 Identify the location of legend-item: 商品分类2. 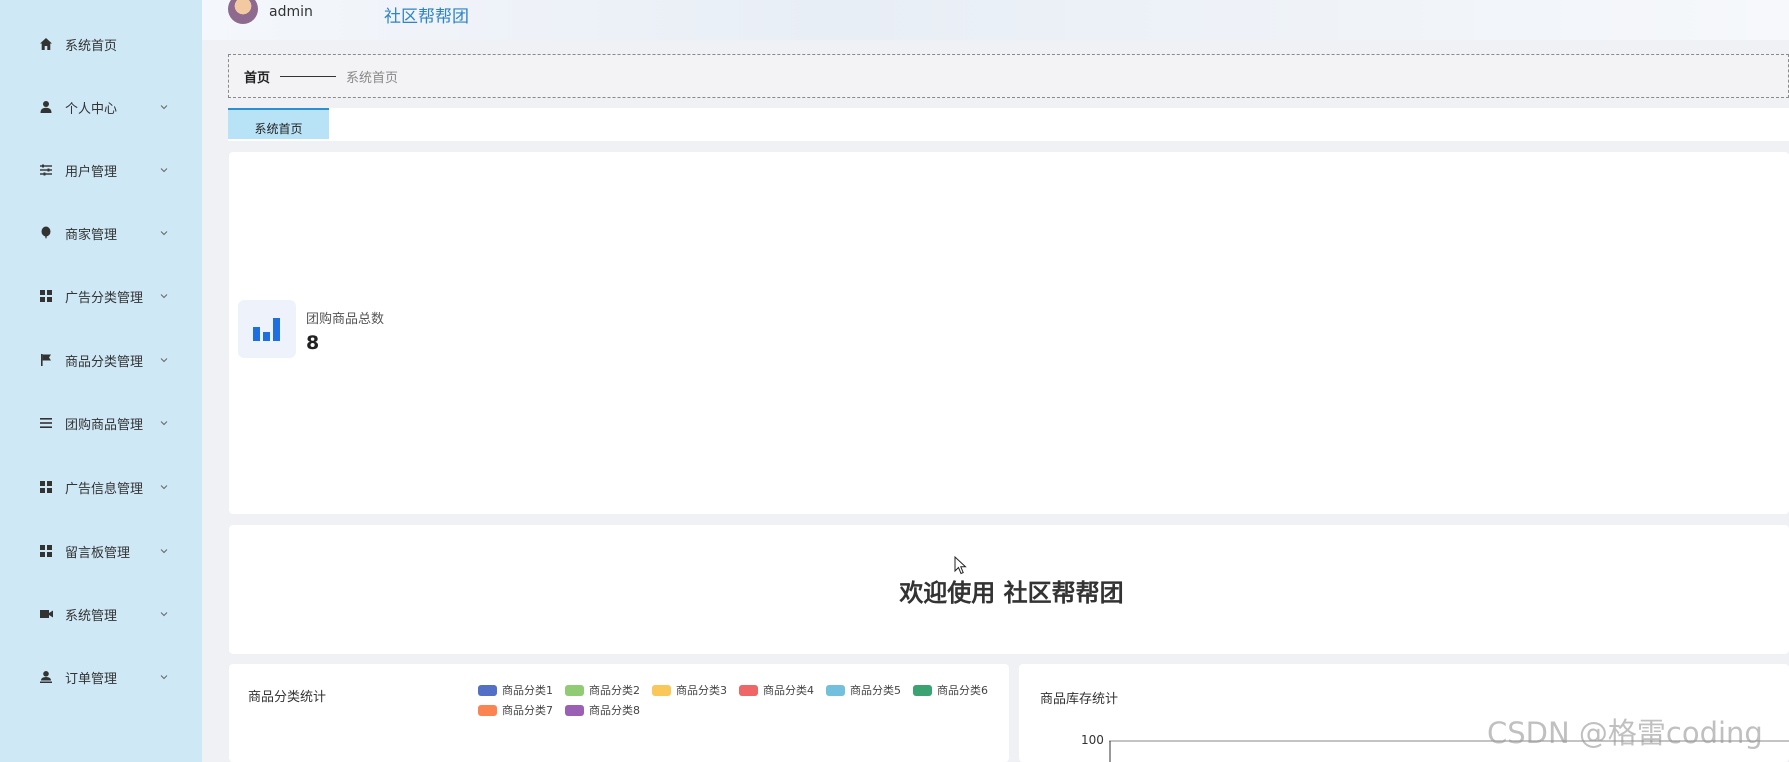
(602, 690).